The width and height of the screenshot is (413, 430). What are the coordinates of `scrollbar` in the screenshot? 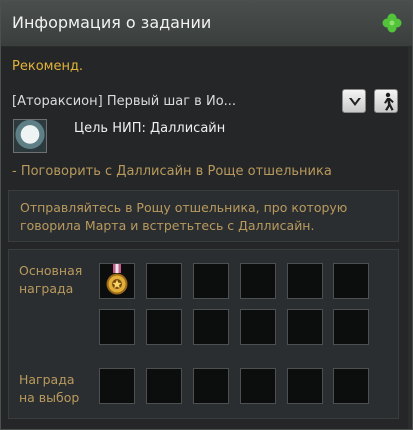 It's located at (410, 237).